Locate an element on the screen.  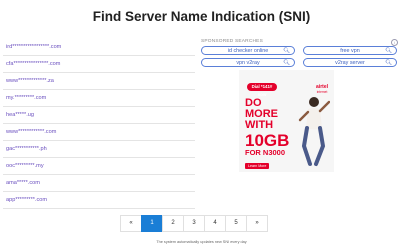
list-item: app*********.com is located at coordinates (99, 200).